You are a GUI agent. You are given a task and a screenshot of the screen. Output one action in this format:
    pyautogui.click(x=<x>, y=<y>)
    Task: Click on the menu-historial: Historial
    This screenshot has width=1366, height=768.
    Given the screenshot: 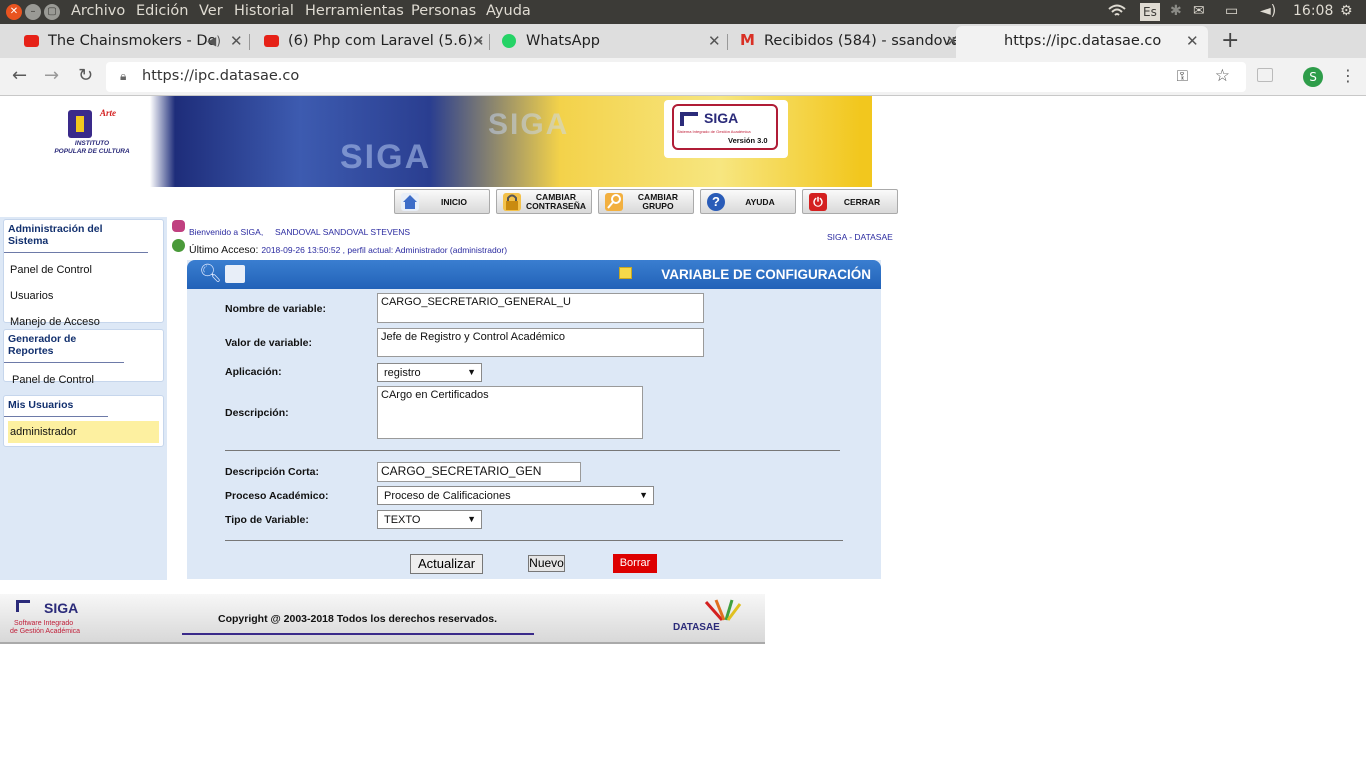 What is the action you would take?
    pyautogui.click(x=264, y=11)
    